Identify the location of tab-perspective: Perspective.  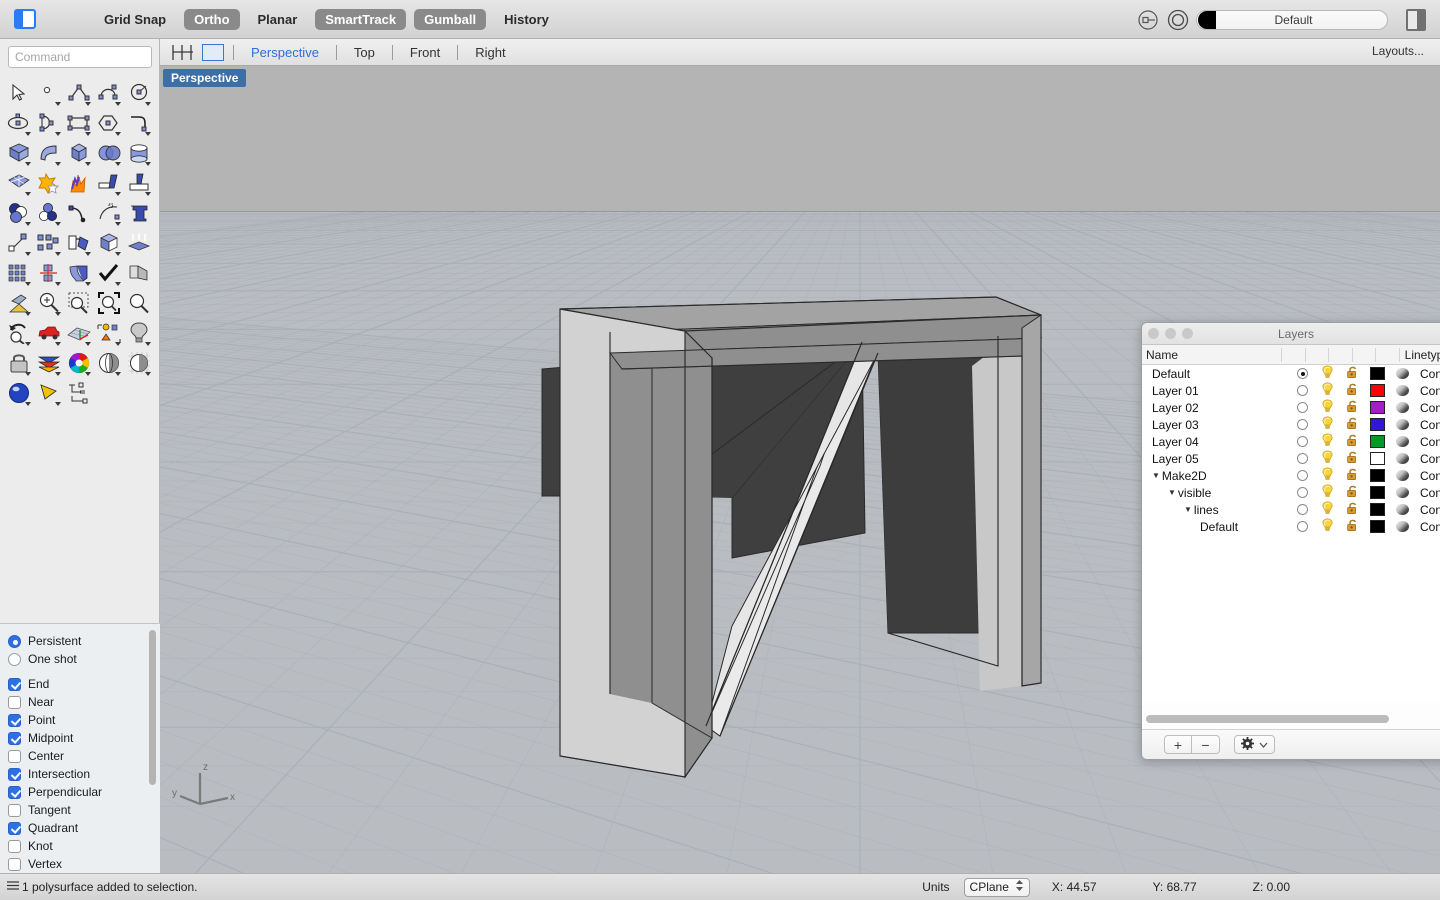
(285, 52).